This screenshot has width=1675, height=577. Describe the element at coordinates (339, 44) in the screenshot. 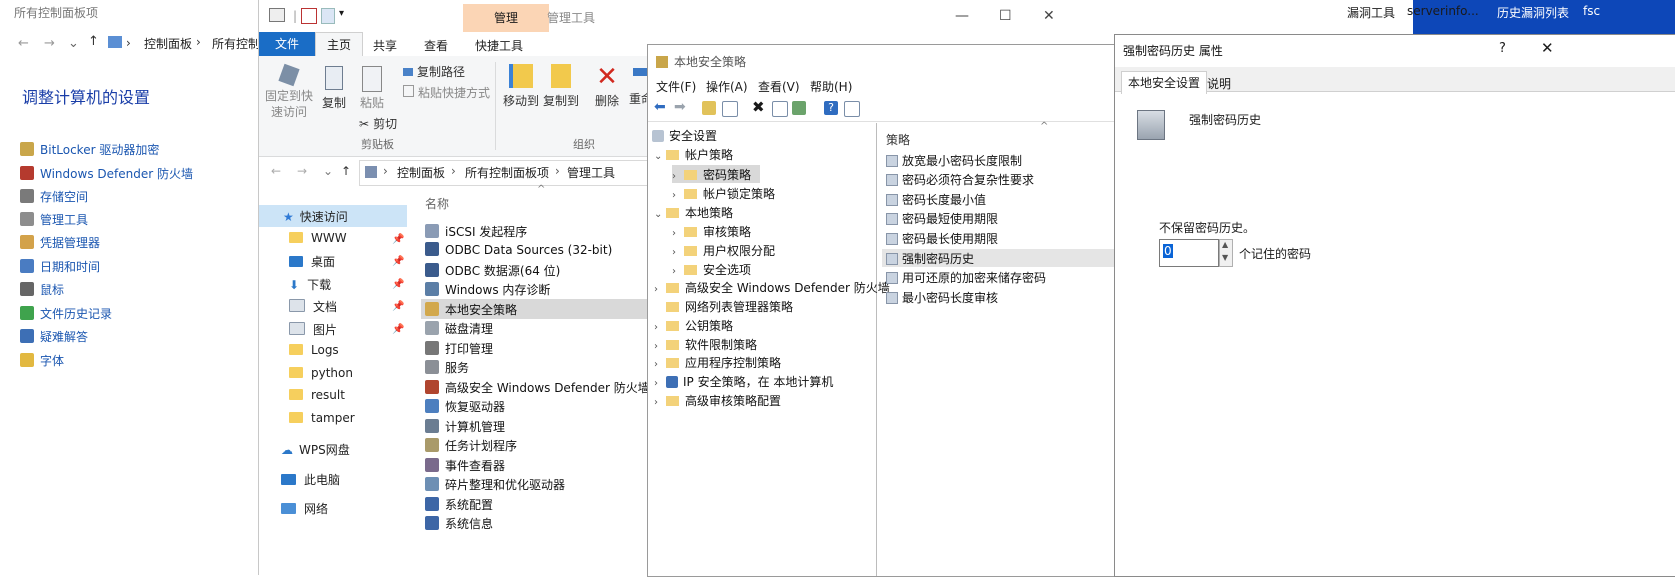

I see `tab-home: 主页` at that location.